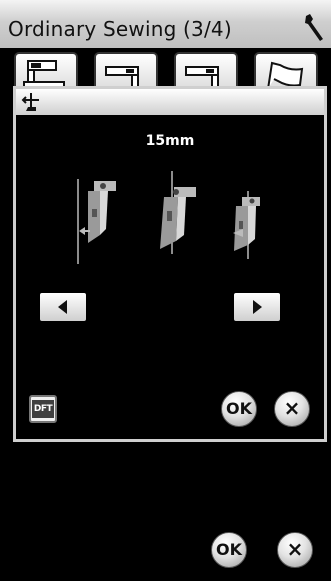  What do you see at coordinates (120, 29) in the screenshot?
I see `page-title: Ordinary Sewing (3/4)` at bounding box center [120, 29].